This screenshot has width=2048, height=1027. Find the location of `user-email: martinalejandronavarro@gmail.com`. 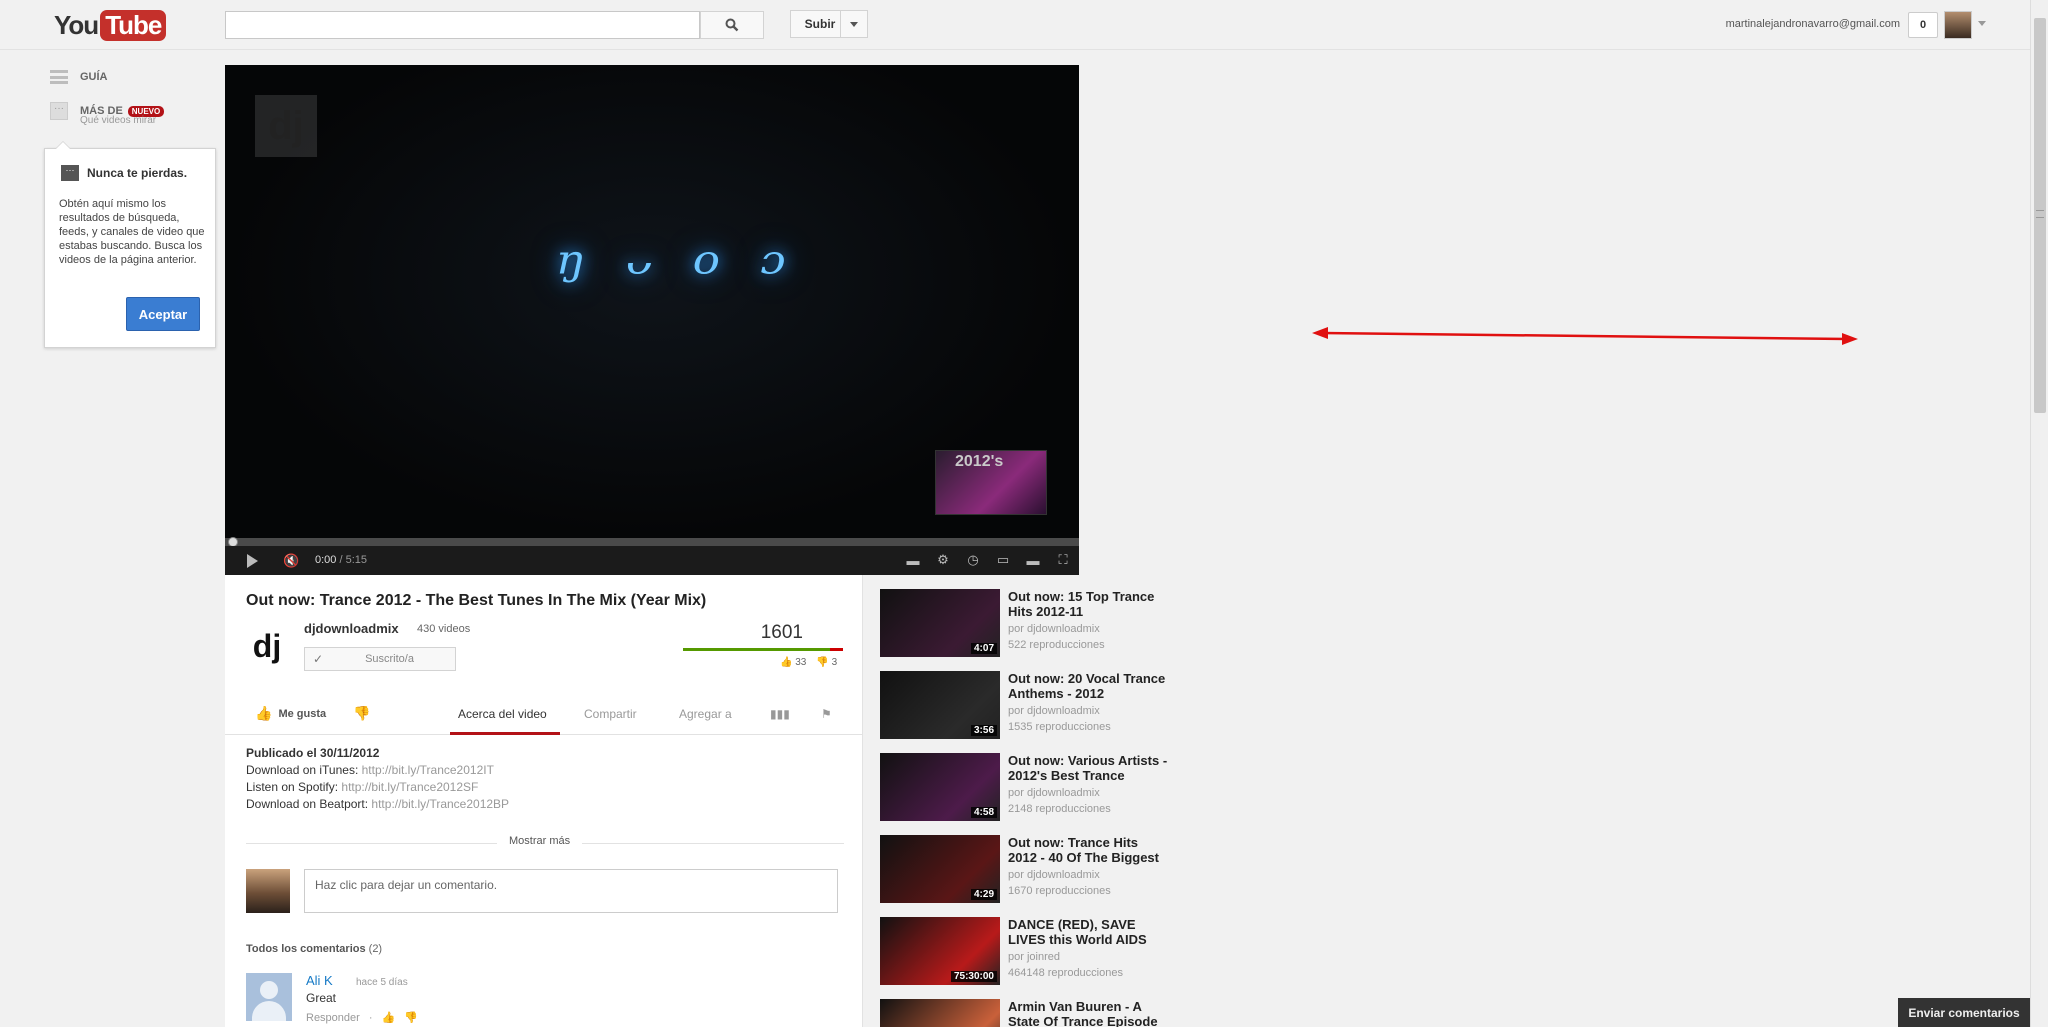

user-email: martinalejandronavarro@gmail.com is located at coordinates (1785, 24).